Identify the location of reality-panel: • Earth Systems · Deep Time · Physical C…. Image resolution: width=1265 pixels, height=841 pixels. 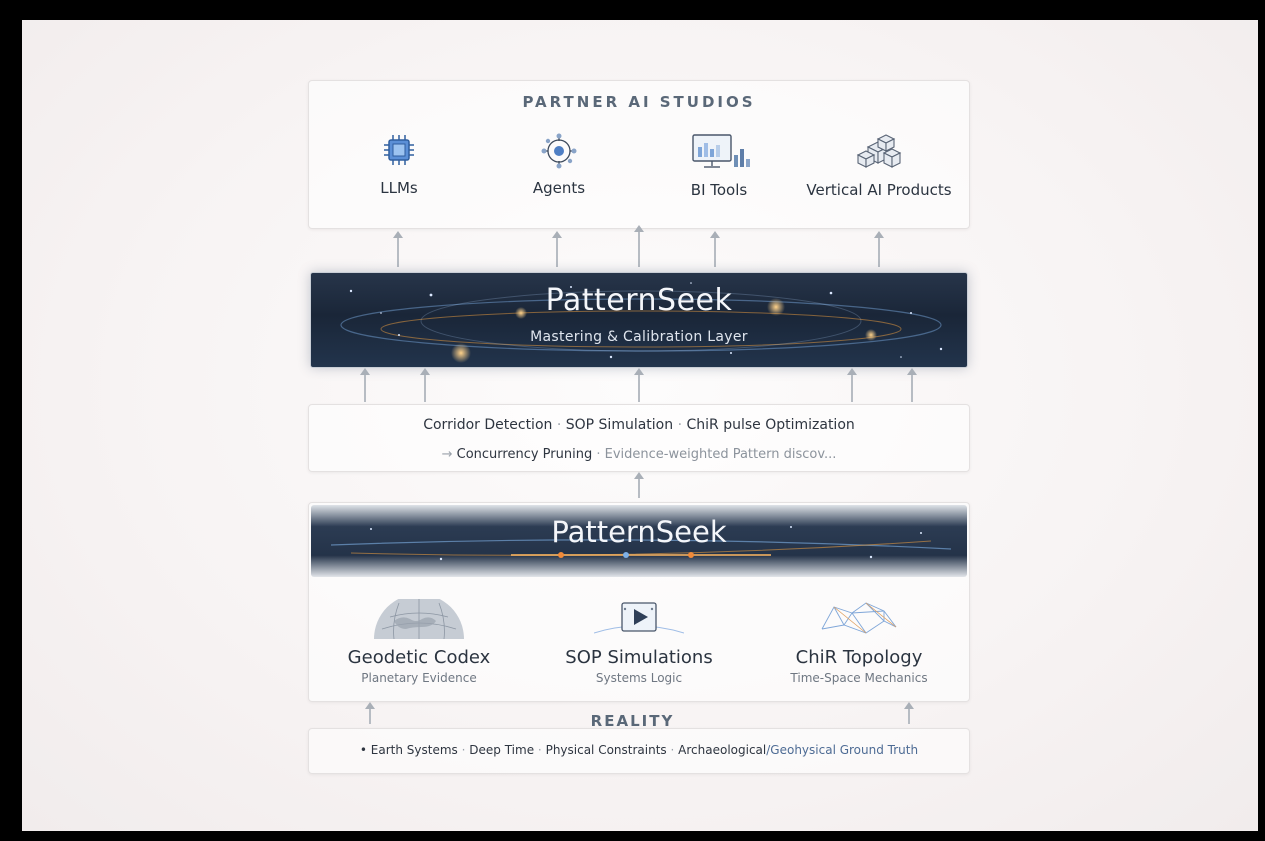
(639, 751).